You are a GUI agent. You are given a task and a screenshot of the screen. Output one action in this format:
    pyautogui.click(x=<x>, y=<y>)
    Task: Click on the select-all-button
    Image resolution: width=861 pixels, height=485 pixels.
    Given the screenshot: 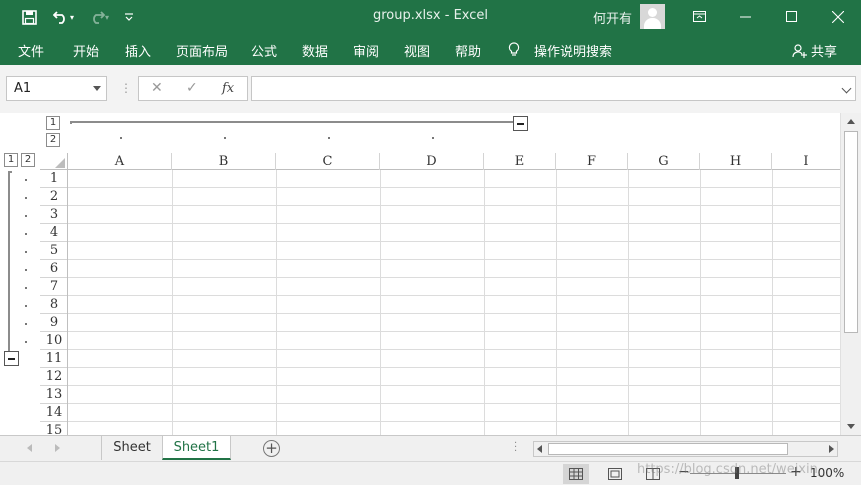 What is the action you would take?
    pyautogui.click(x=54, y=161)
    